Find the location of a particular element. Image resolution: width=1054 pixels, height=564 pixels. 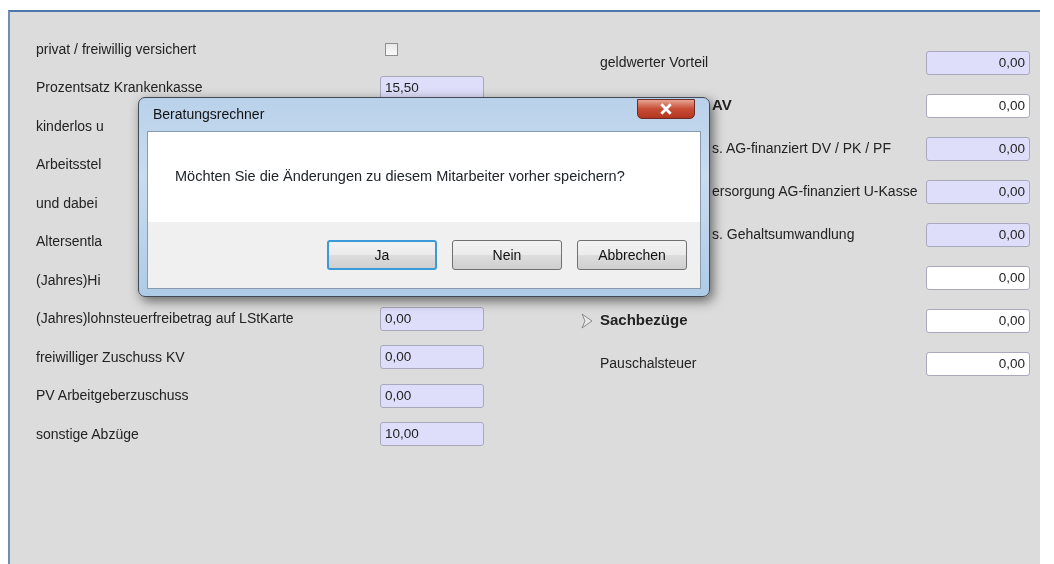

field-label: PV Arbeitgeberzuschuss is located at coordinates (112, 395).